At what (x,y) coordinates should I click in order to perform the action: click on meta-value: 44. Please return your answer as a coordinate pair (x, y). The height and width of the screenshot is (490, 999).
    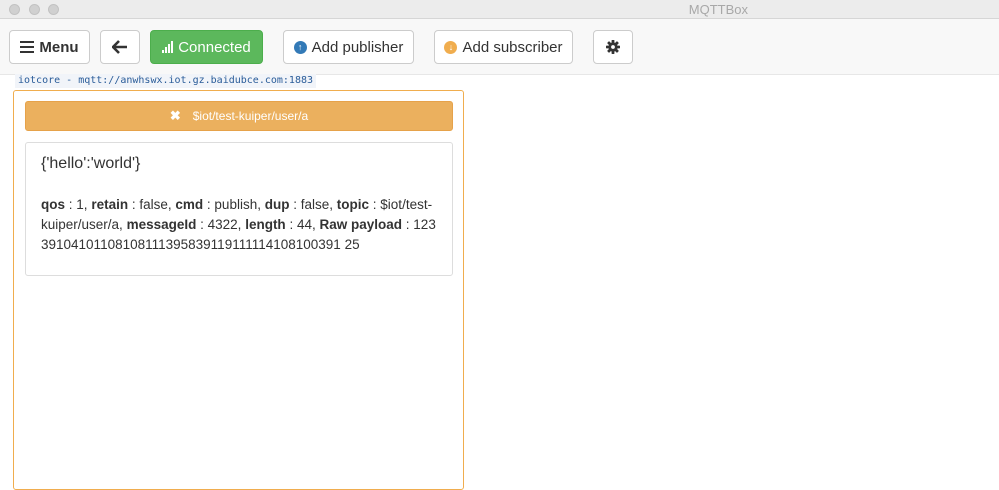
    Looking at the image, I should click on (304, 224).